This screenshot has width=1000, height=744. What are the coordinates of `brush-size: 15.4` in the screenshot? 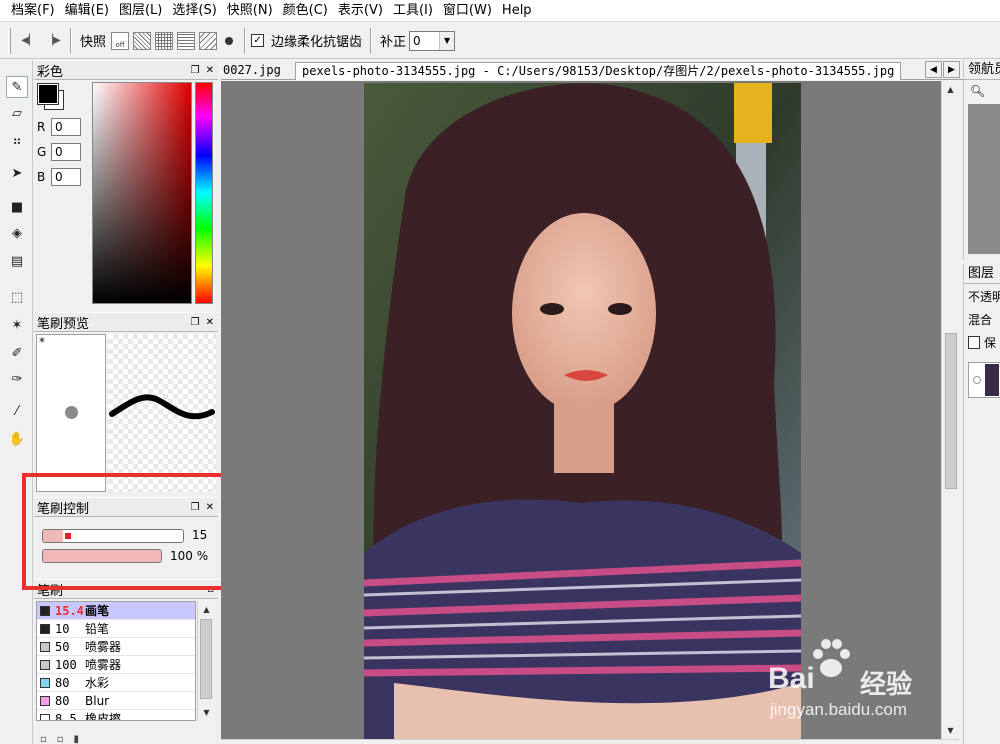 It's located at (69, 610).